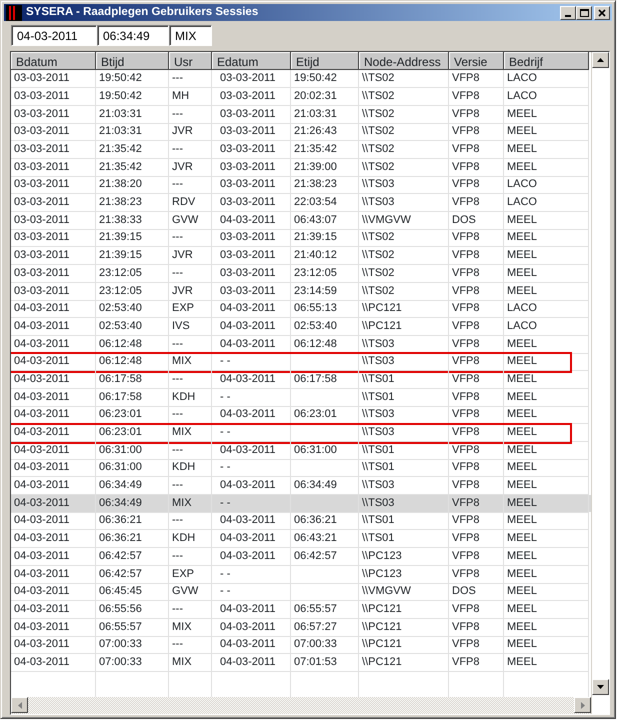 This screenshot has height=727, width=640. I want to click on column-header: Versie, so click(476, 61).